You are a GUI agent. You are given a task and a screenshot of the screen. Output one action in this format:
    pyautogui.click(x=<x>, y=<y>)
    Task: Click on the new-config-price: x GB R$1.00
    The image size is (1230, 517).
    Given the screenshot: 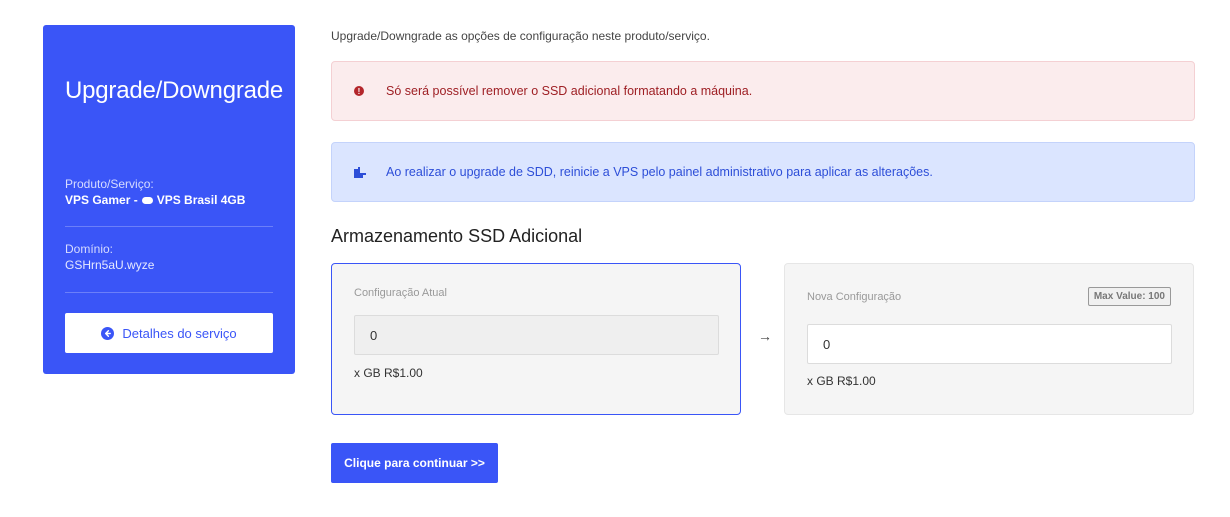 What is the action you would take?
    pyautogui.click(x=841, y=381)
    